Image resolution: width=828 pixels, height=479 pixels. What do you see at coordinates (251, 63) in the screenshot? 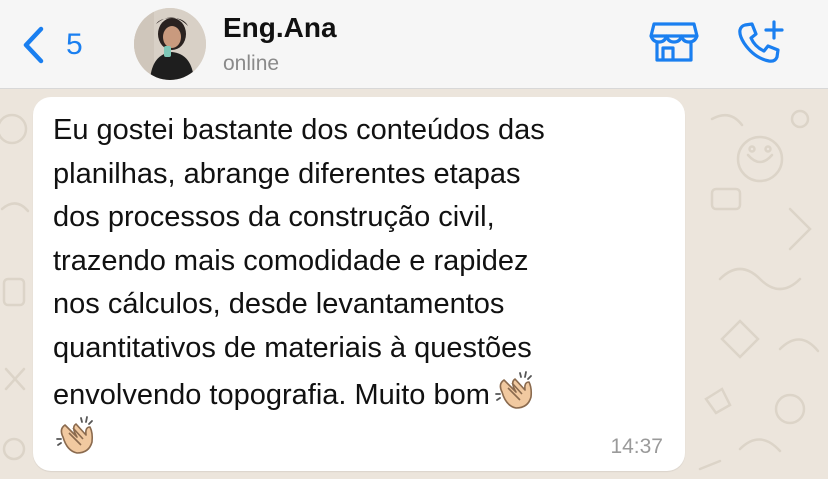
I see `contact-status: online` at bounding box center [251, 63].